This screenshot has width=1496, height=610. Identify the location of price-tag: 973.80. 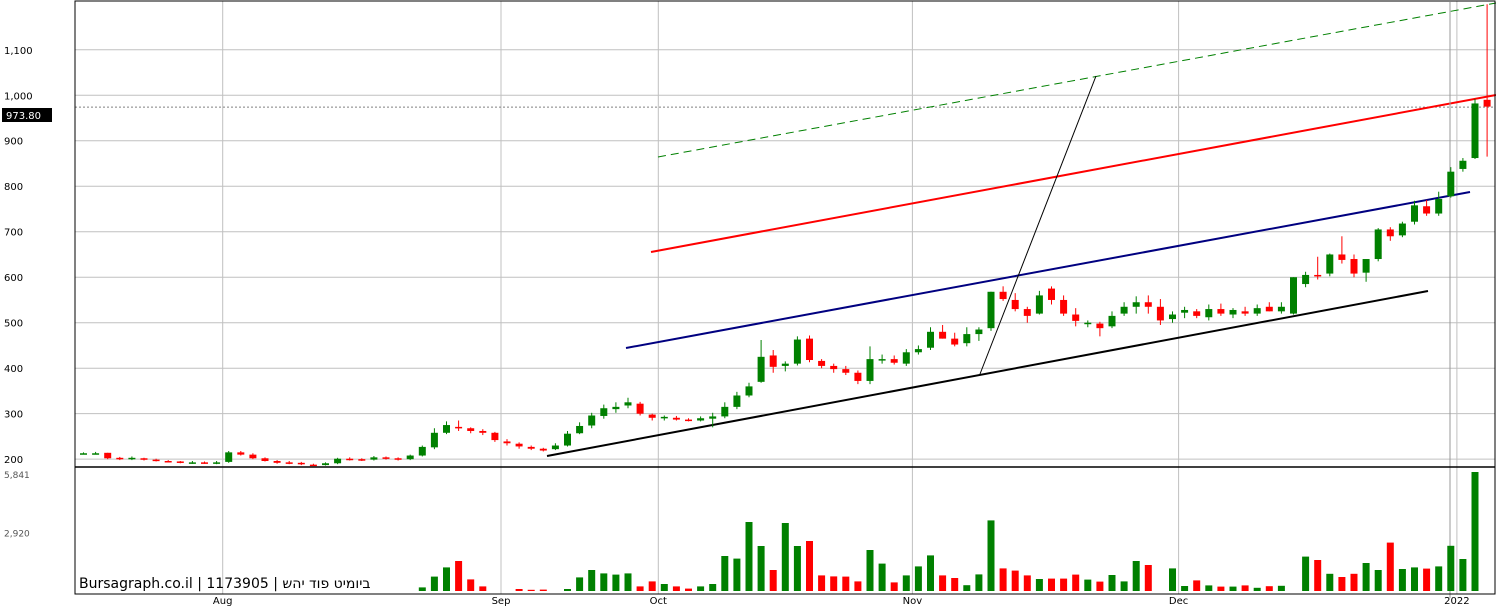
(27, 115).